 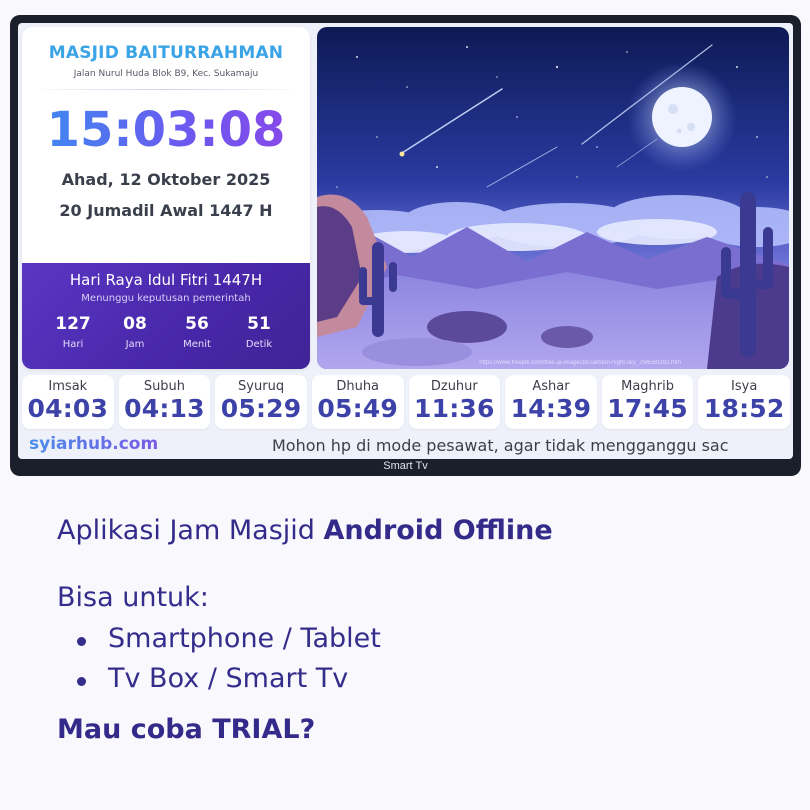 I want to click on prayer-time: 18:52, so click(x=744, y=408).